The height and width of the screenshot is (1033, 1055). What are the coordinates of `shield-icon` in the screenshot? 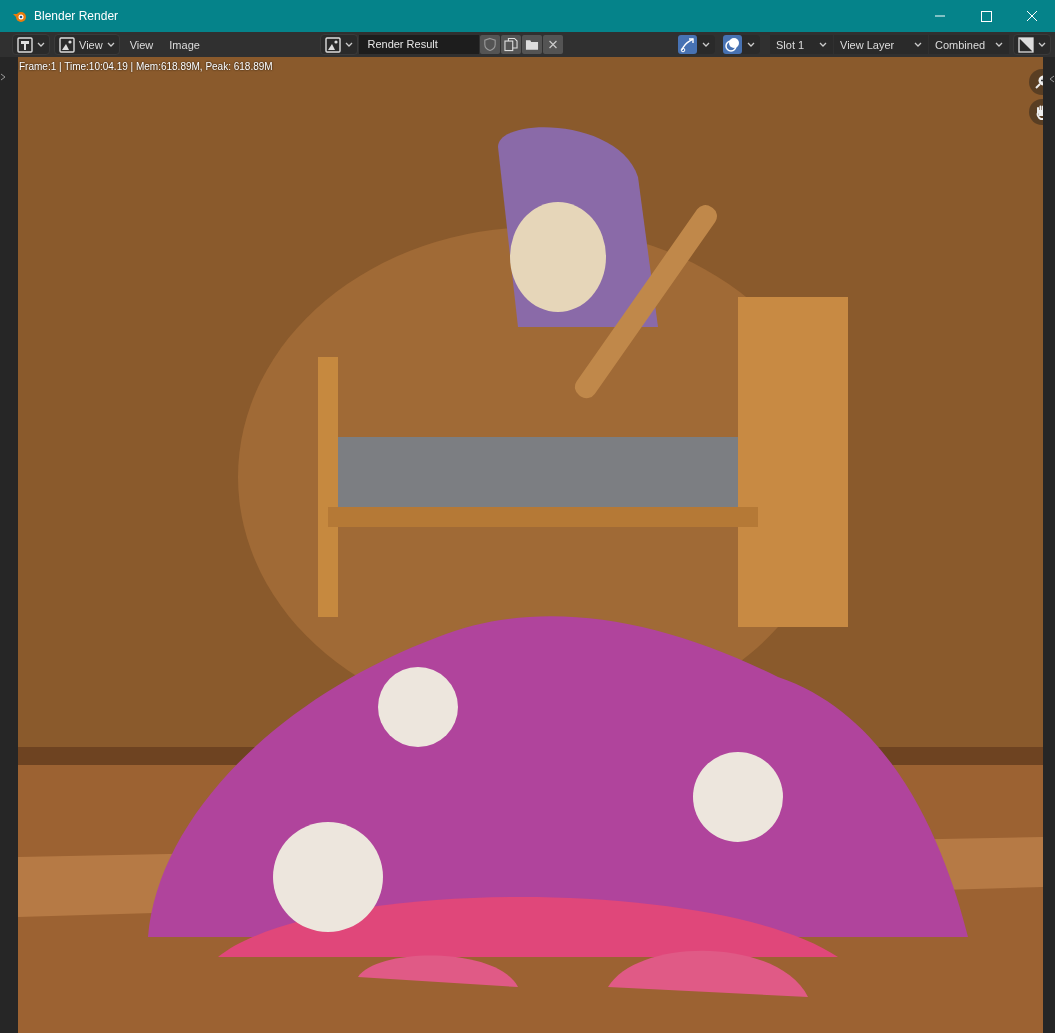 It's located at (490, 44).